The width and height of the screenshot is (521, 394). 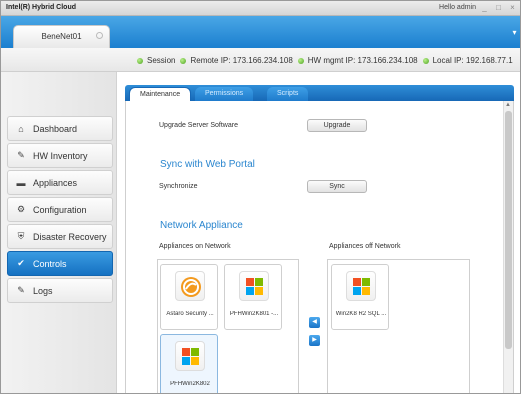 I want to click on site-tab: BeneNet01, so click(x=61, y=36).